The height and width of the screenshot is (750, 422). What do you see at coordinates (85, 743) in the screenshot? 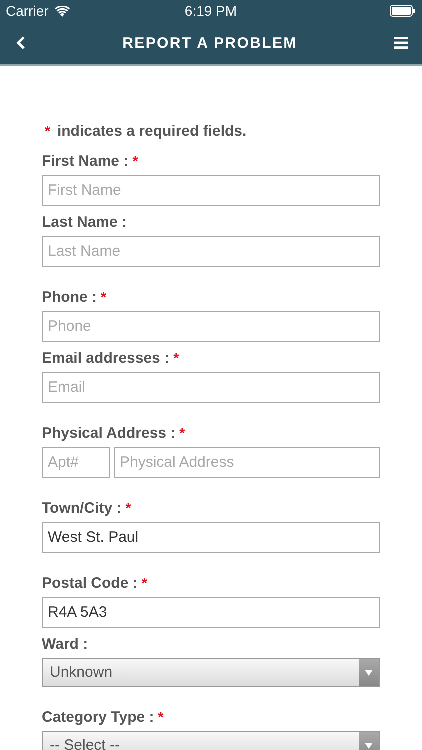
I see `dropdown-value: -- Select --` at bounding box center [85, 743].